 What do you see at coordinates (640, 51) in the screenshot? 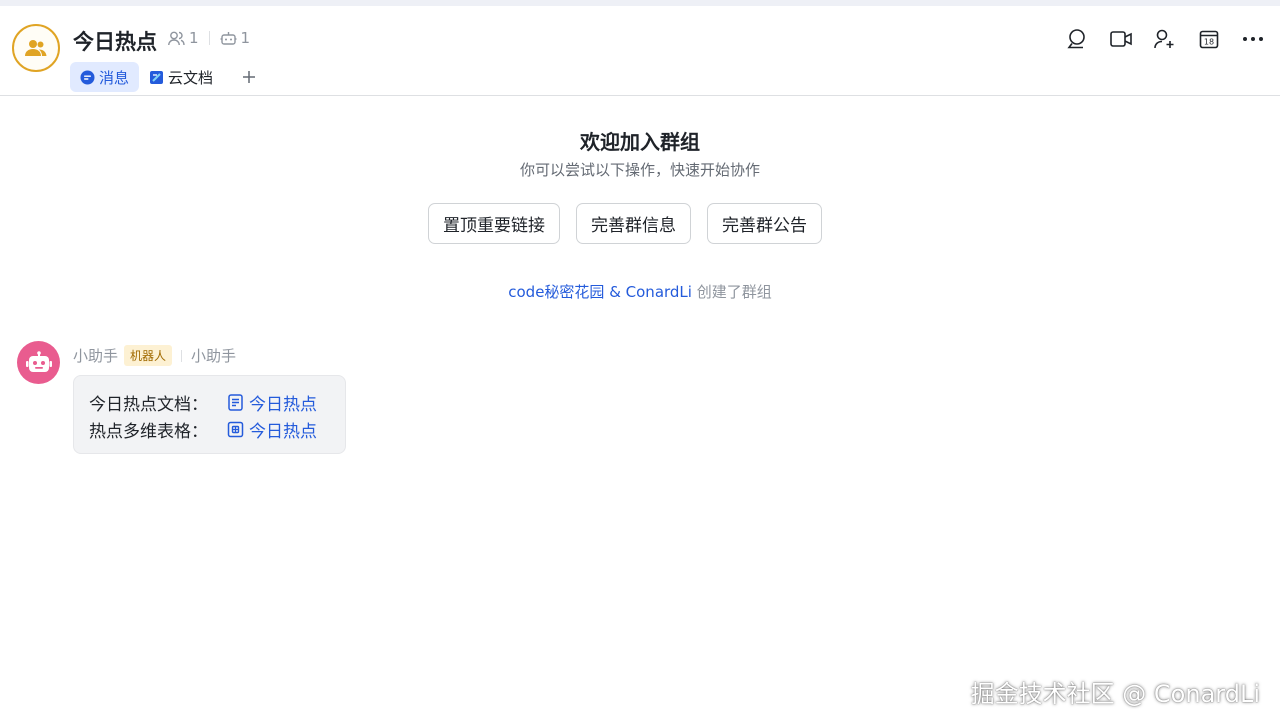
I see `chat-header: 今日热点 1 1 消息 云文档 18` at bounding box center [640, 51].